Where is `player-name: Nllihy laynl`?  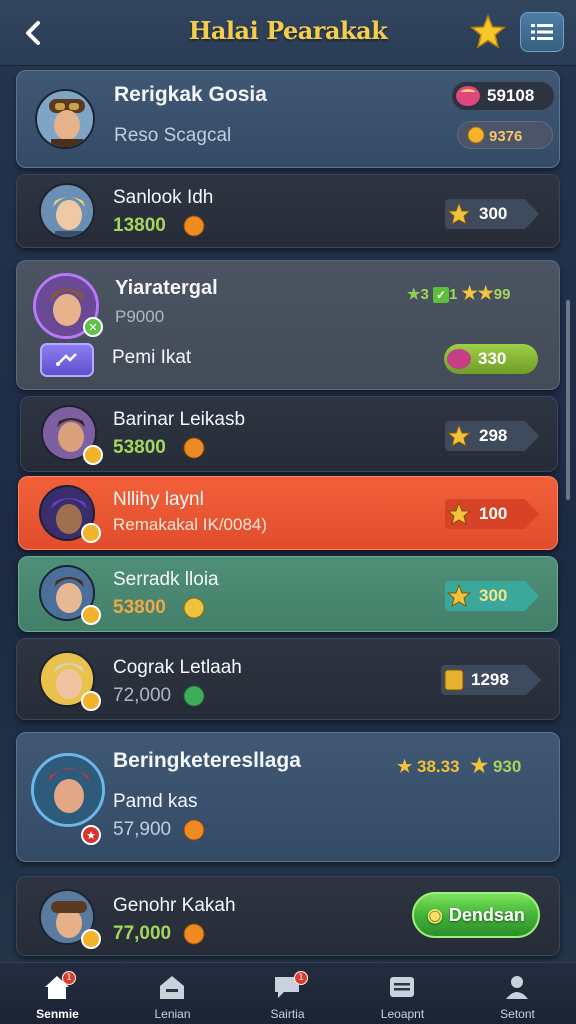
player-name: Nllihy laynl is located at coordinates (158, 499).